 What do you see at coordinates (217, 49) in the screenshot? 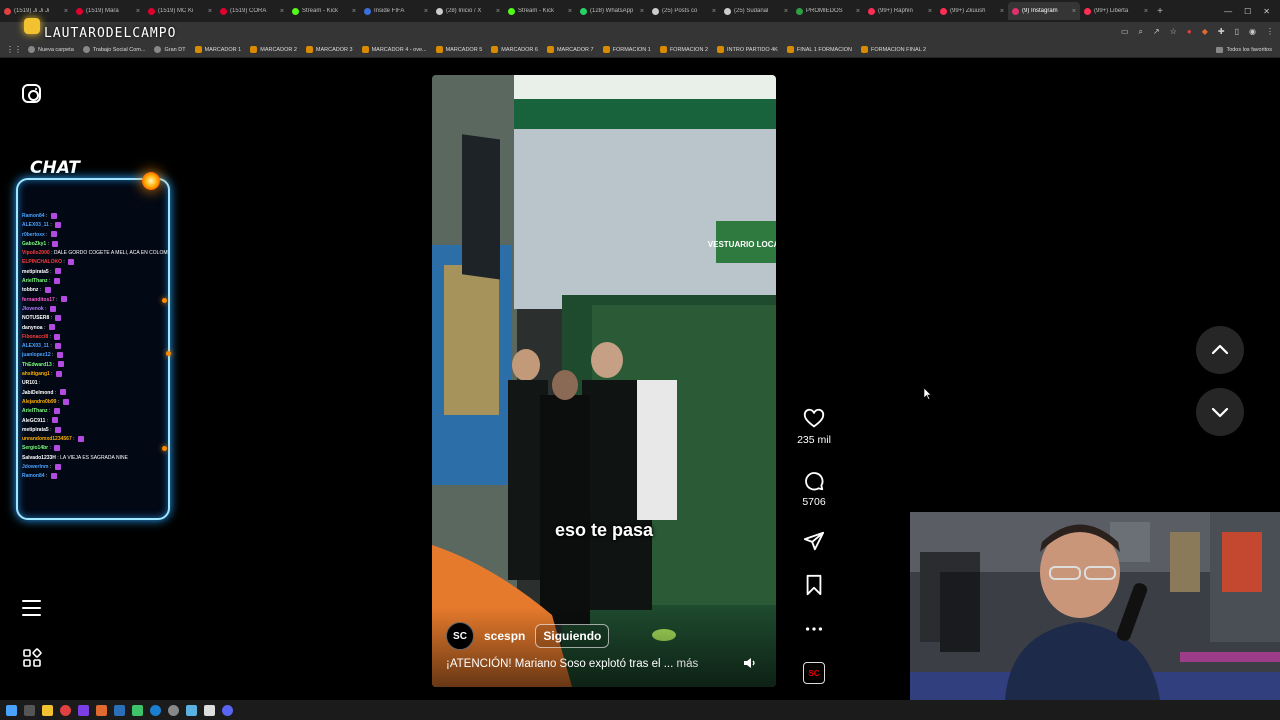
I see `bookmark-item: MARCADOR 1` at bounding box center [217, 49].